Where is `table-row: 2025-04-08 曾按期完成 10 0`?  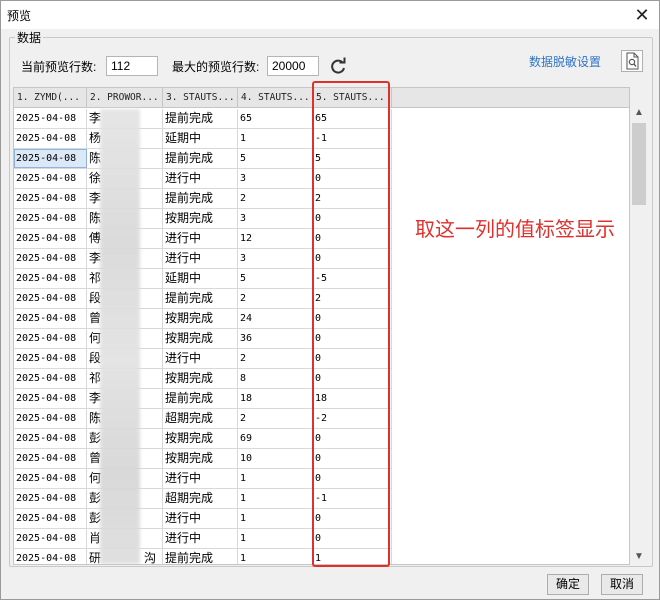
table-row: 2025-04-08 曾按期完成 10 0 is located at coordinates (203, 459).